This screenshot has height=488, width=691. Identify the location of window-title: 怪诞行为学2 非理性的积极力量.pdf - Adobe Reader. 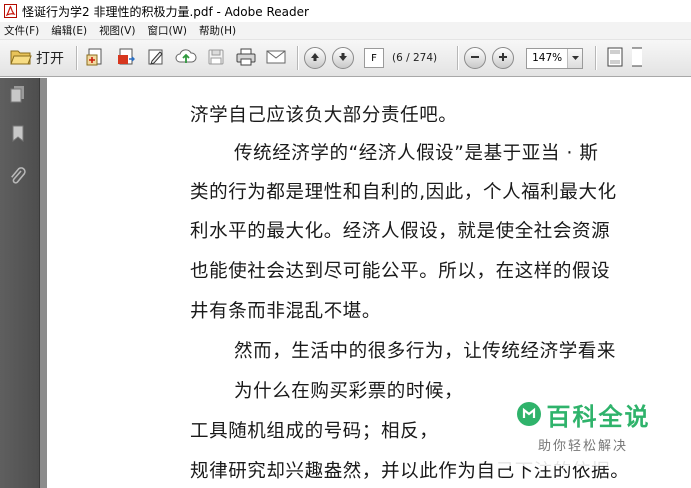
(165, 11).